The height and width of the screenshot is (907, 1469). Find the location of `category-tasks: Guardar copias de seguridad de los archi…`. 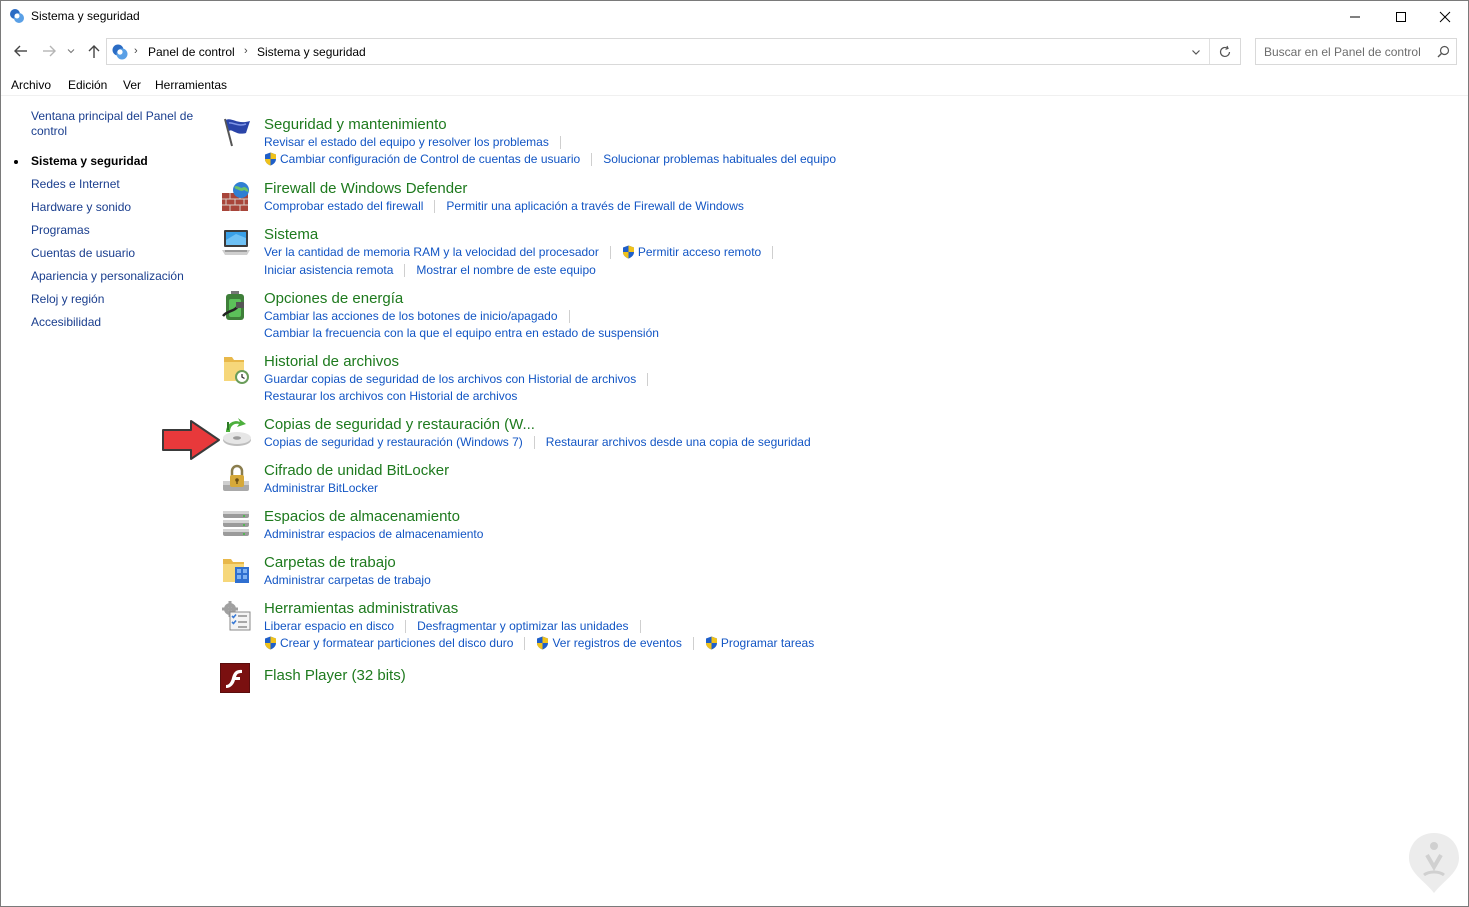

category-tasks: Guardar copias de seguridad de los archi… is located at coordinates (461, 379).